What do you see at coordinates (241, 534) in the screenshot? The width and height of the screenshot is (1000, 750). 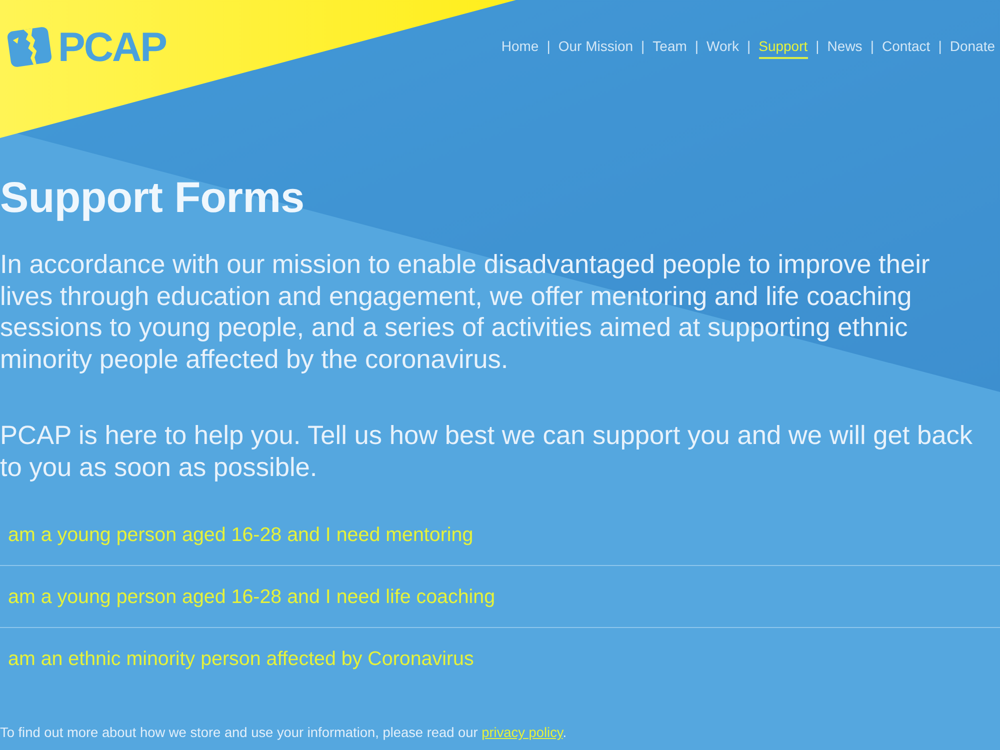 I see `support-form-link: am a young person aged 16-28 and I need mentoring` at bounding box center [241, 534].